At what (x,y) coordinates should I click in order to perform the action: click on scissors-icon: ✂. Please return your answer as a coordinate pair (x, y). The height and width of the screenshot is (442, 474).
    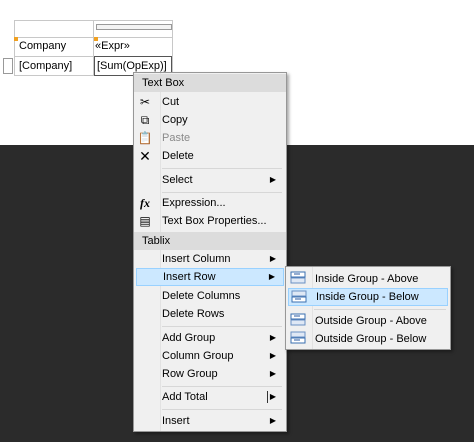
    Looking at the image, I should click on (145, 102).